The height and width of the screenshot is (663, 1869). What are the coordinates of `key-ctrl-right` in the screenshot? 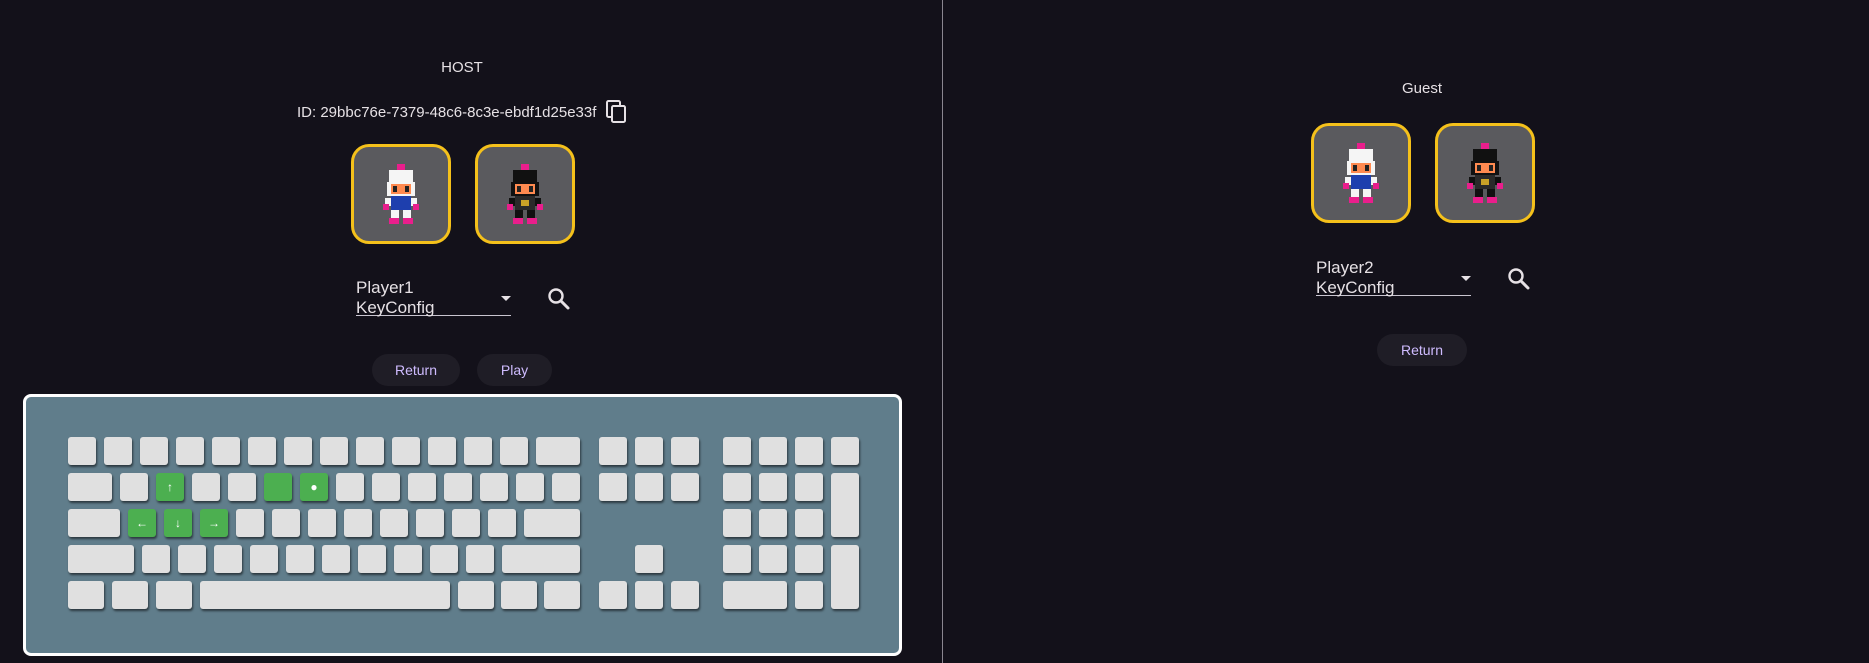 It's located at (562, 595).